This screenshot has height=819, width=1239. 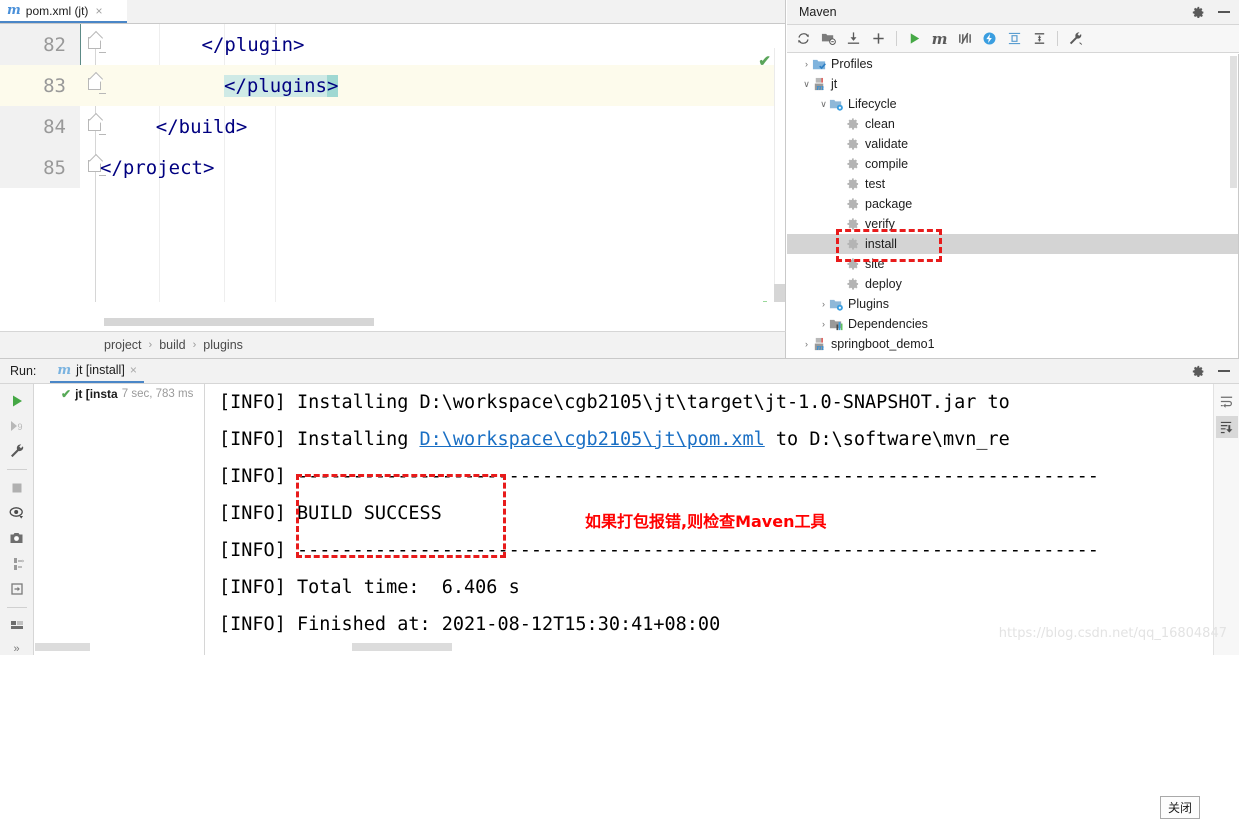 What do you see at coordinates (836, 304) in the screenshot?
I see `plugins-folder-icon` at bounding box center [836, 304].